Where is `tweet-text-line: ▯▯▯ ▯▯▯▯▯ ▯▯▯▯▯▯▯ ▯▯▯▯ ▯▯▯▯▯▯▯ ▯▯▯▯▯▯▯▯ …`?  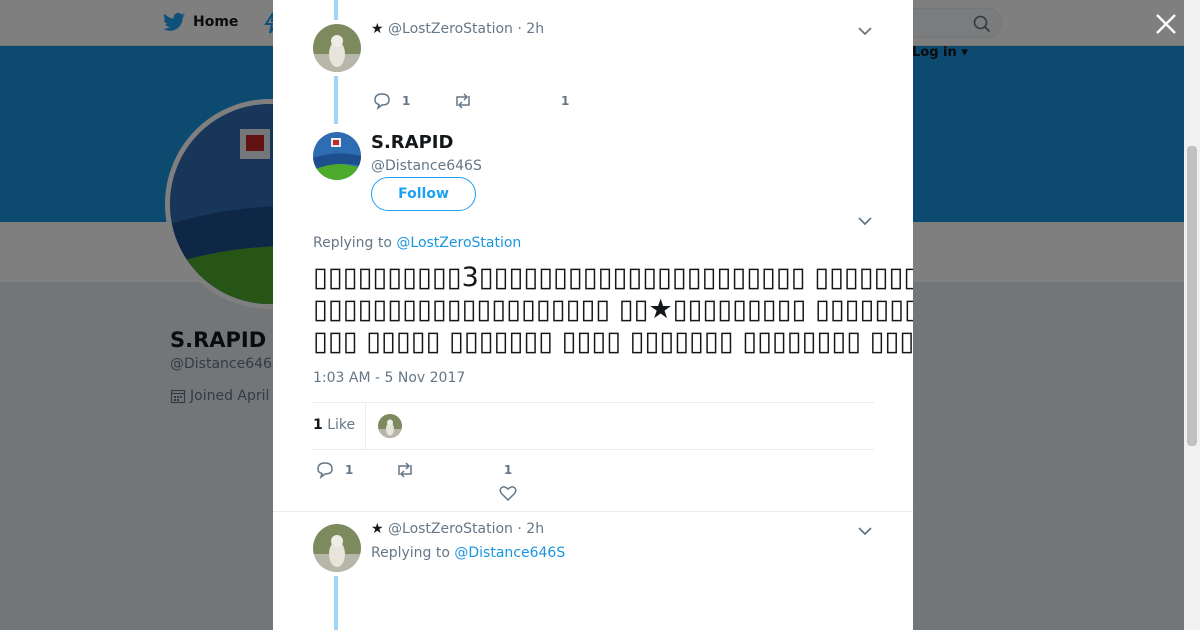
tweet-text-line: ▯▯▯ ▯▯▯▯▯ ▯▯▯▯▯▯▯ ▯▯▯▯ ▯▯▯▯▯▯▯ ▯▯▯▯▯▯▯▯ … is located at coordinates (613, 341).